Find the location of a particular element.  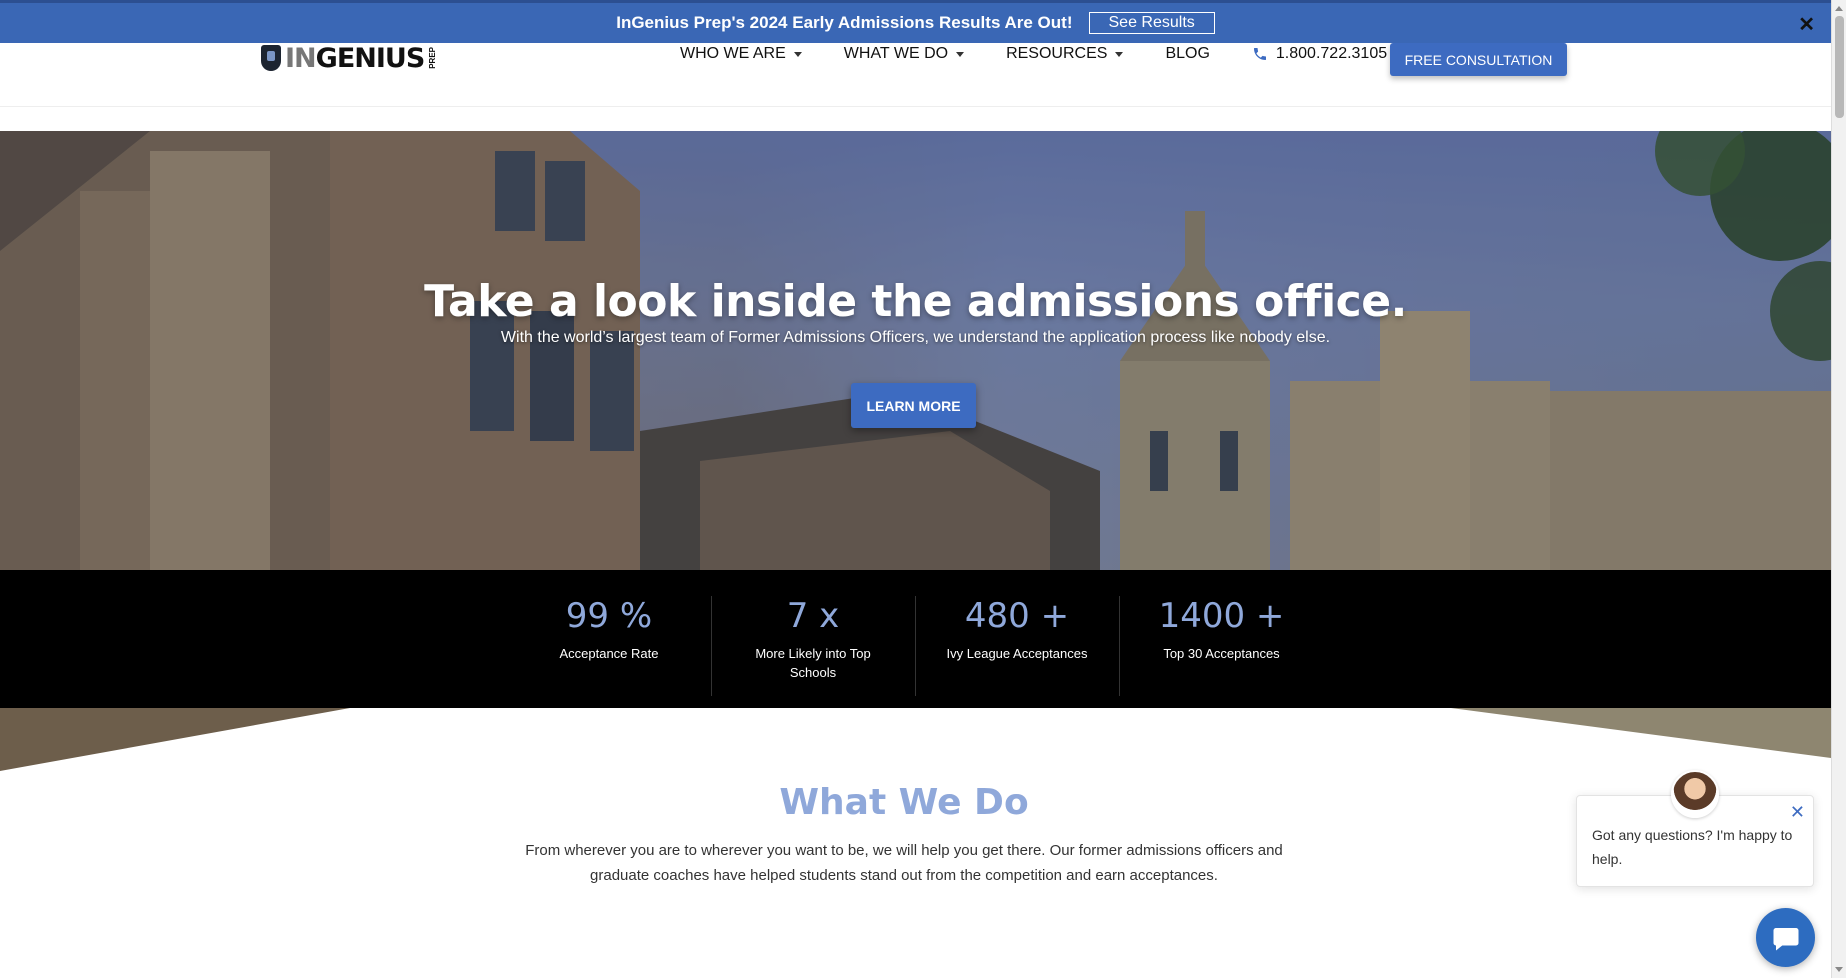

stat-item: 1400 + Top 30 Acceptances is located at coordinates (1222, 646).